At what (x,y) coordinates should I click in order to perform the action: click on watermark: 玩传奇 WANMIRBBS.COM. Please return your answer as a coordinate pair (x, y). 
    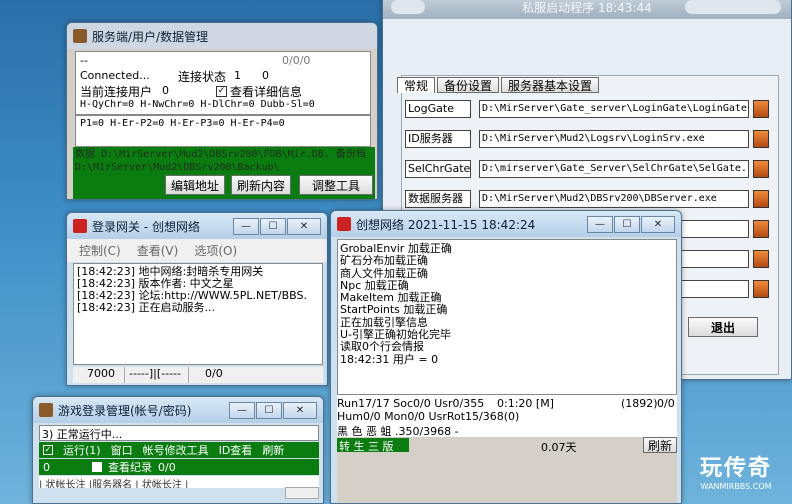
    Looking at the image, I should click on (736, 475).